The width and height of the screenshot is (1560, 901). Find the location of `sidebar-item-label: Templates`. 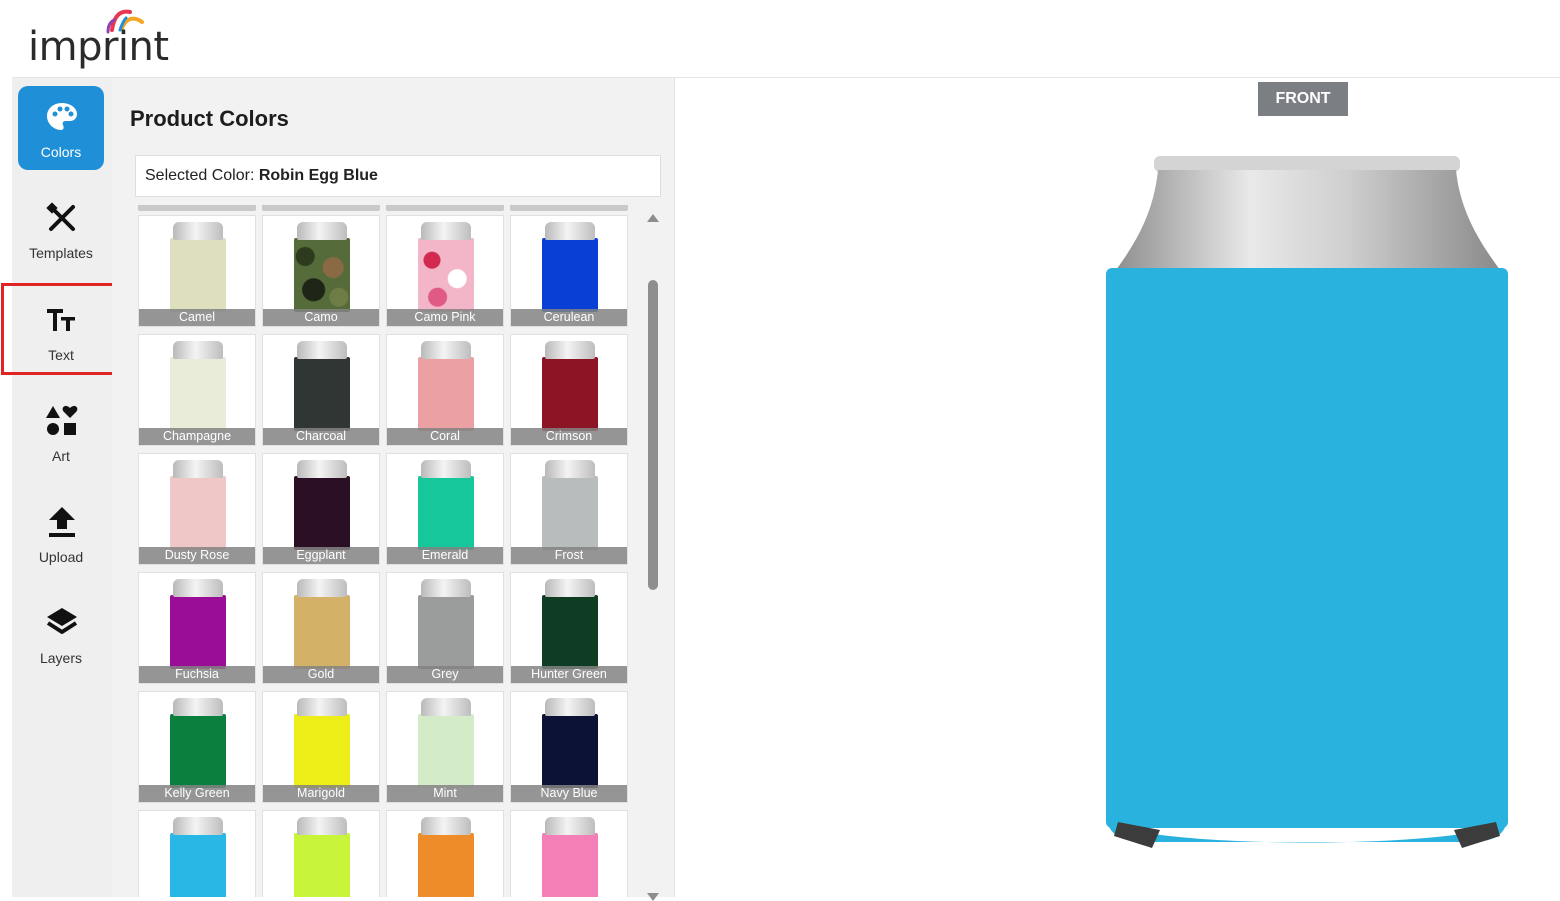

sidebar-item-label: Templates is located at coordinates (61, 253).